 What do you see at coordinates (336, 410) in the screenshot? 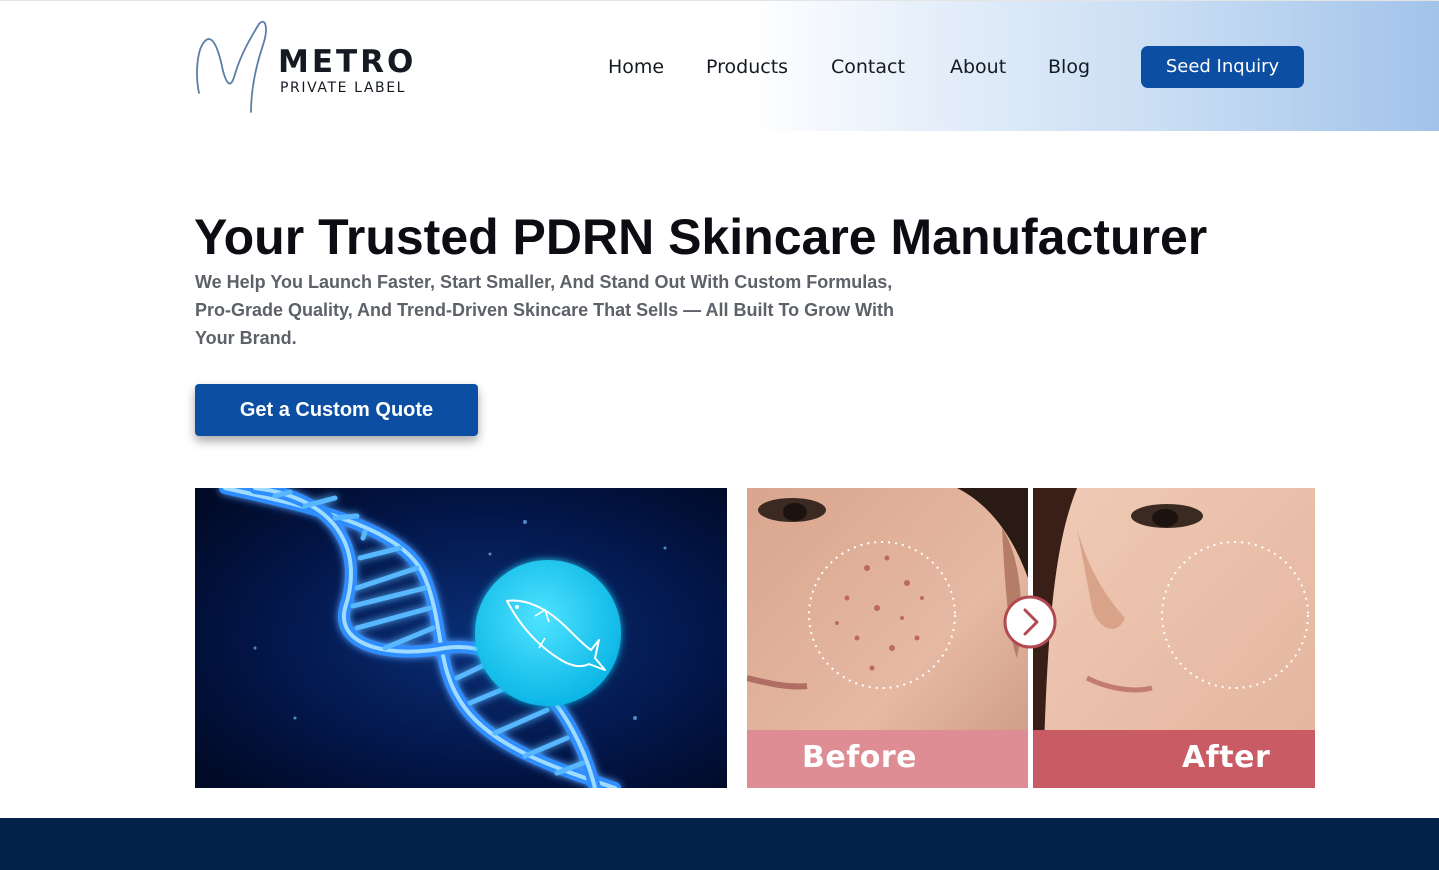
I see `custom-quote-button: Get a Custom Quote` at bounding box center [336, 410].